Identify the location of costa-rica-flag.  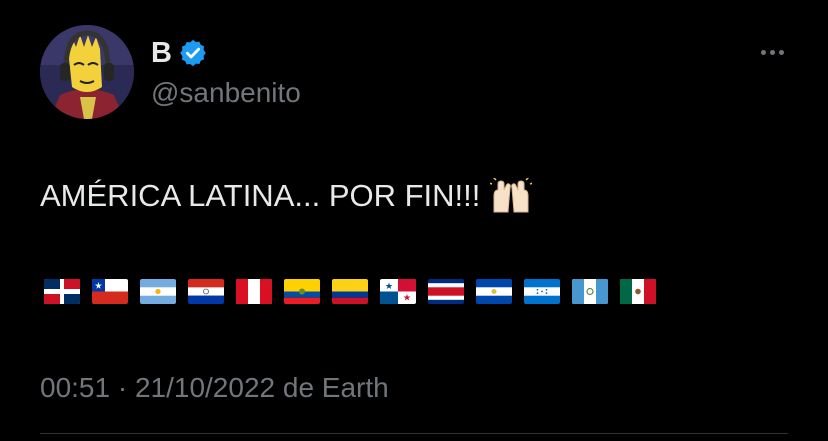
(446, 291).